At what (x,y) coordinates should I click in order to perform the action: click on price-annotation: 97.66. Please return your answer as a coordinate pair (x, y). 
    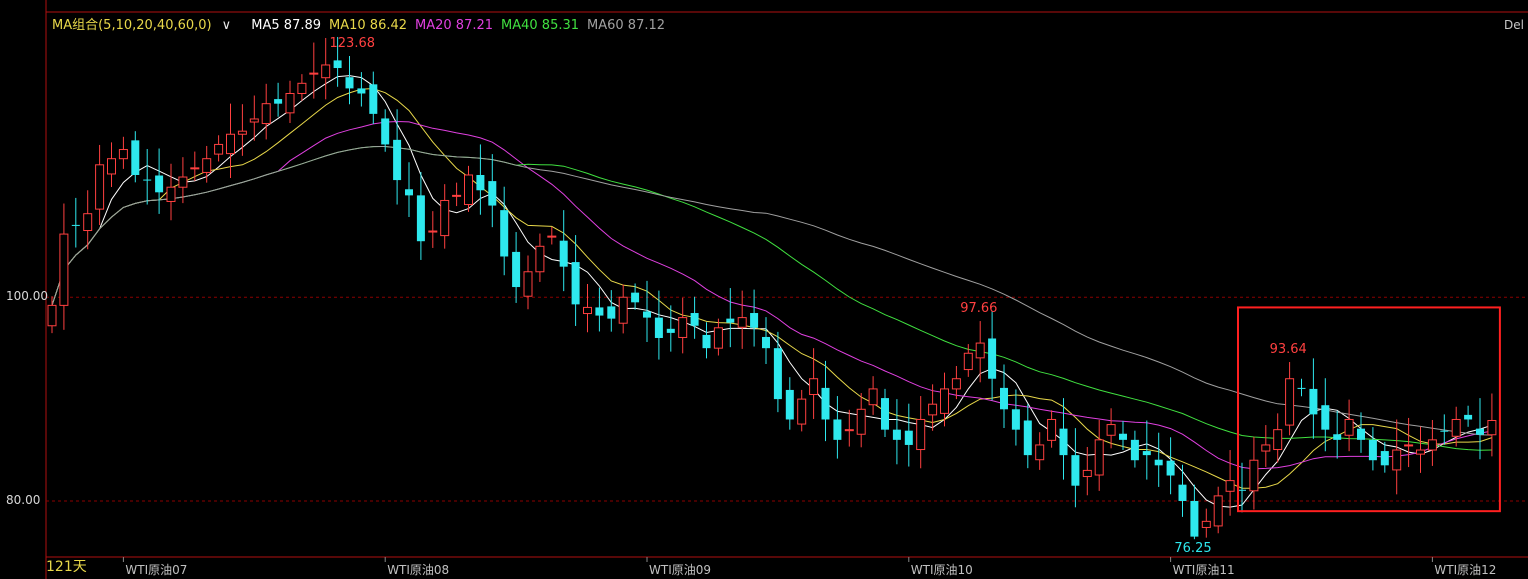
    Looking at the image, I should click on (979, 309).